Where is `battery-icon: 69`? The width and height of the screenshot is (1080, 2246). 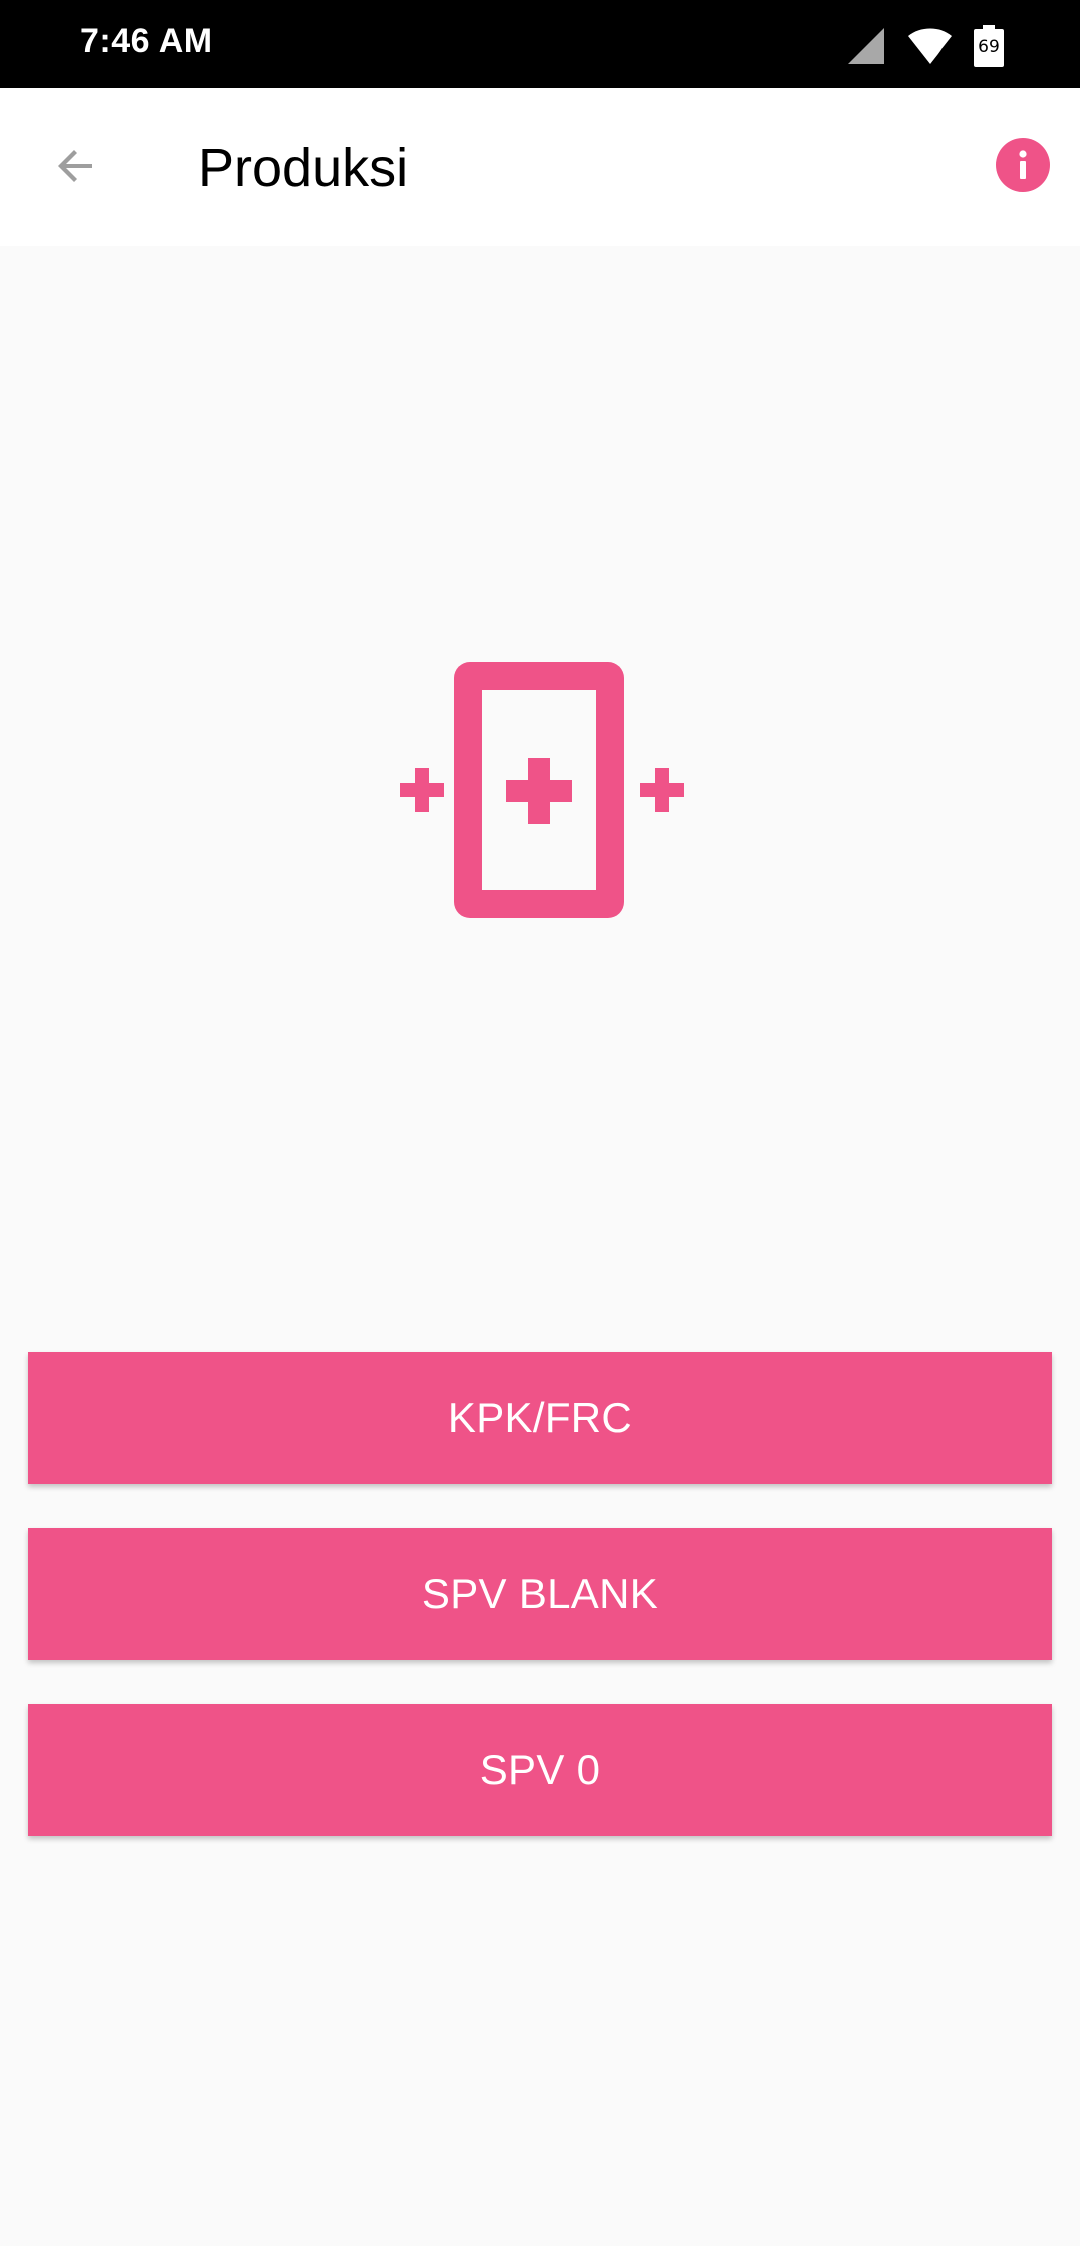 battery-icon: 69 is located at coordinates (989, 46).